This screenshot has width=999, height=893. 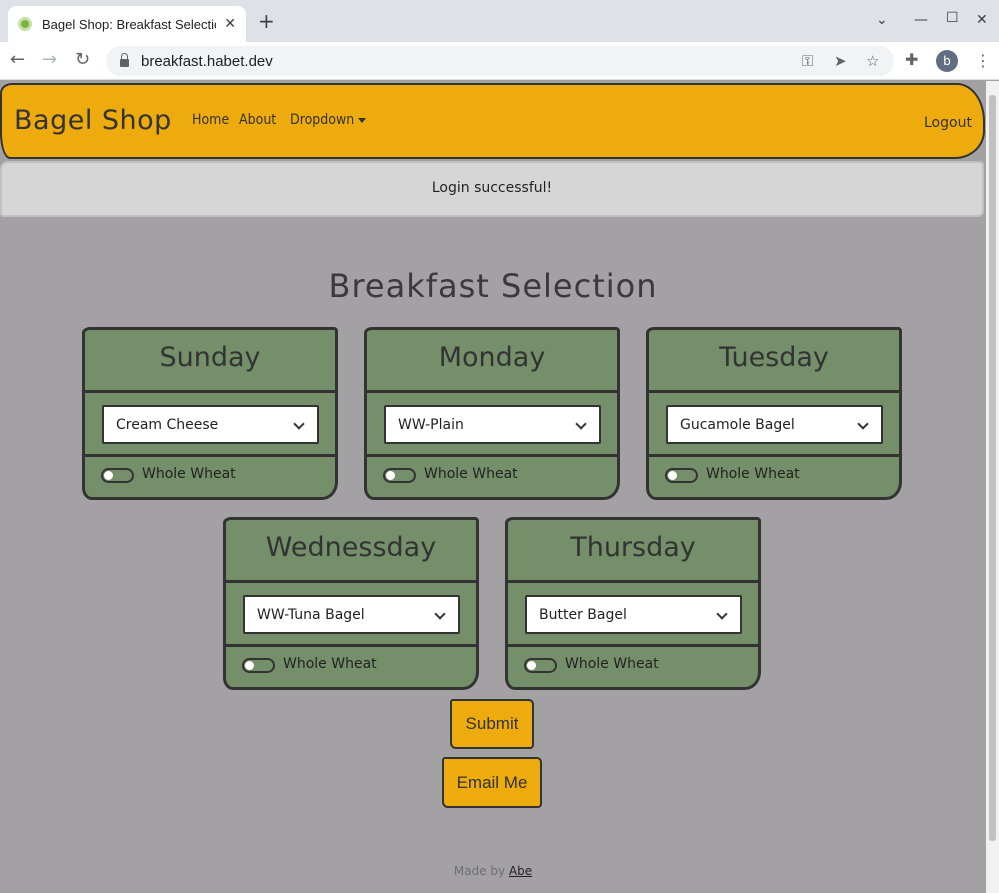 What do you see at coordinates (737, 424) in the screenshot?
I see `select-value: Gucamole Bagel` at bounding box center [737, 424].